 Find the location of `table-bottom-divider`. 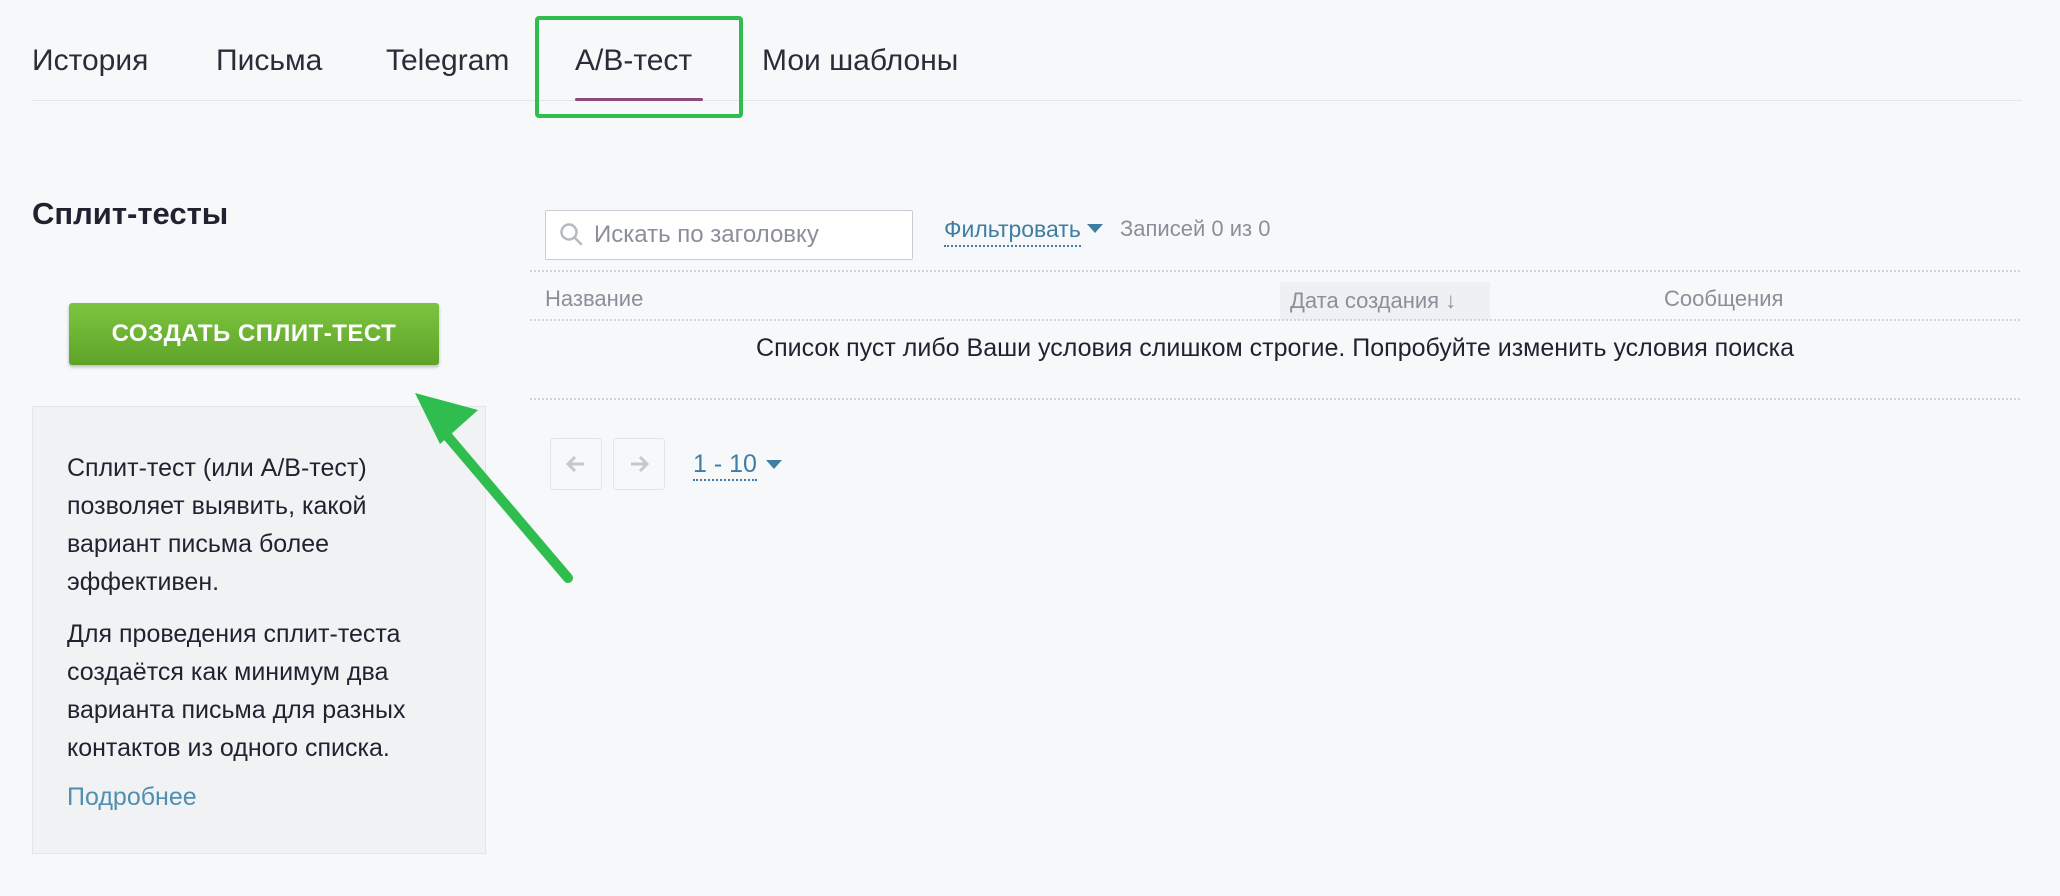

table-bottom-divider is located at coordinates (1275, 399).